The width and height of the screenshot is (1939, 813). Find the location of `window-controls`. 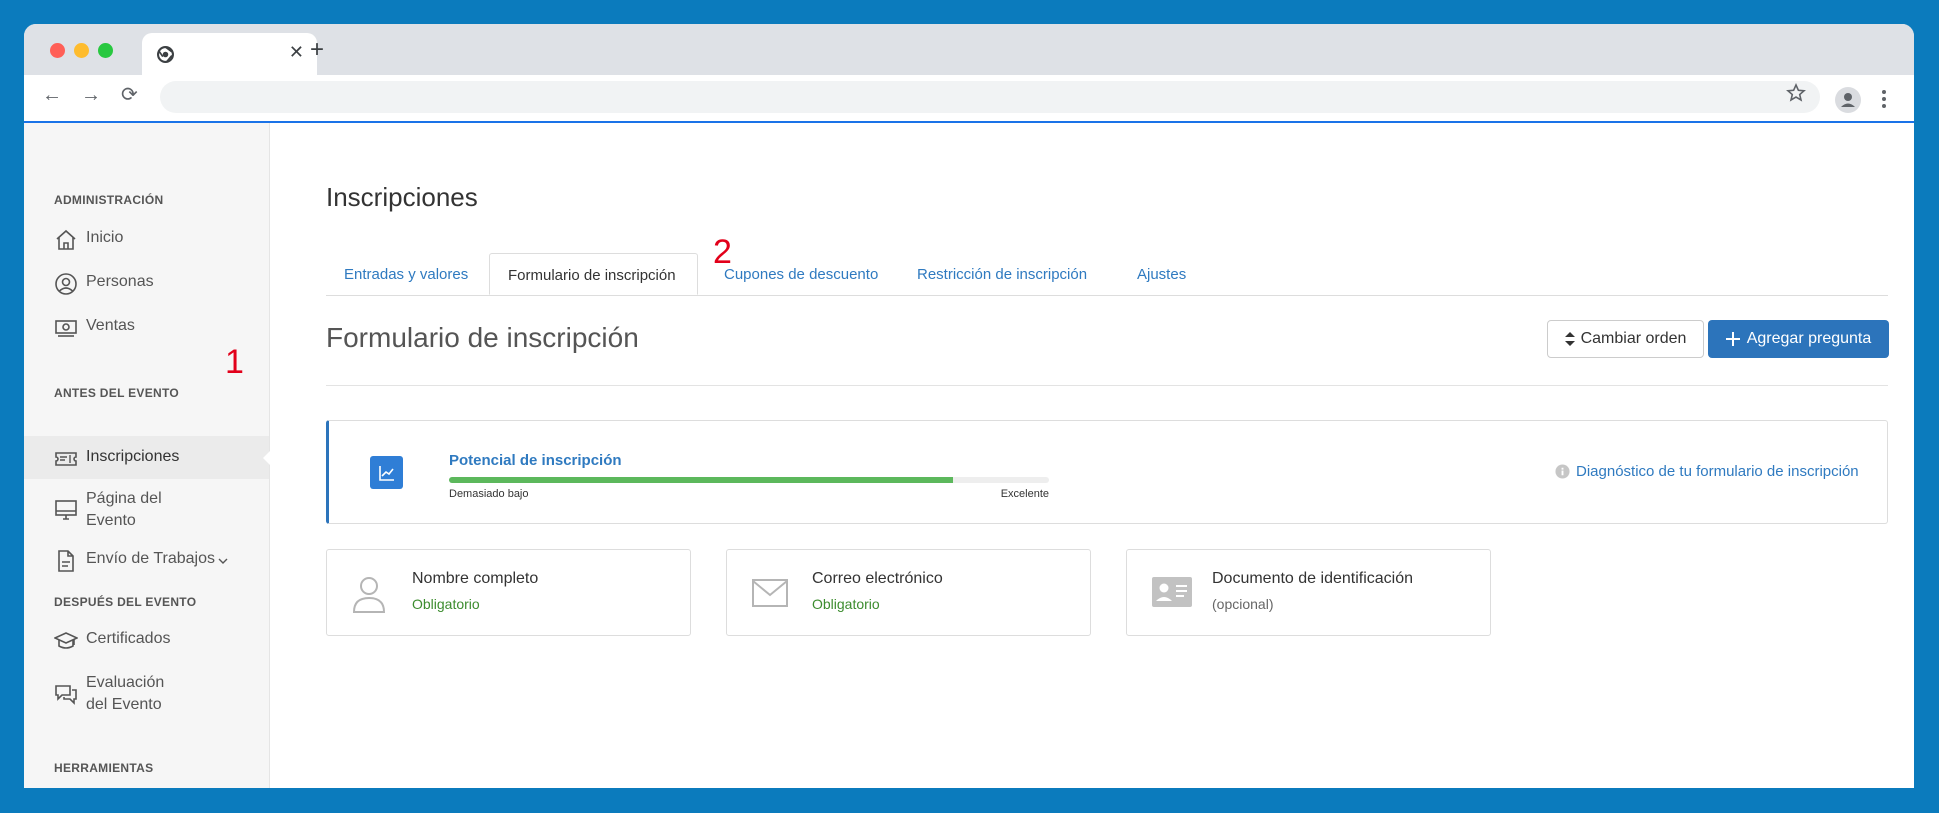

window-controls is located at coordinates (81, 50).